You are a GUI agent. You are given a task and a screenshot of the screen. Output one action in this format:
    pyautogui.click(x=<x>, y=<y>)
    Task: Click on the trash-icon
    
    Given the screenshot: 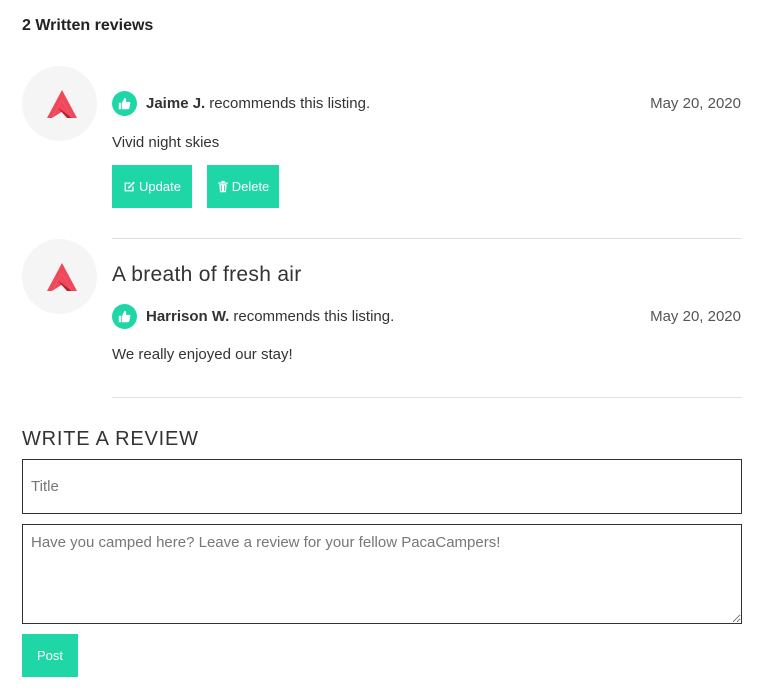 What is the action you would take?
    pyautogui.click(x=222, y=186)
    